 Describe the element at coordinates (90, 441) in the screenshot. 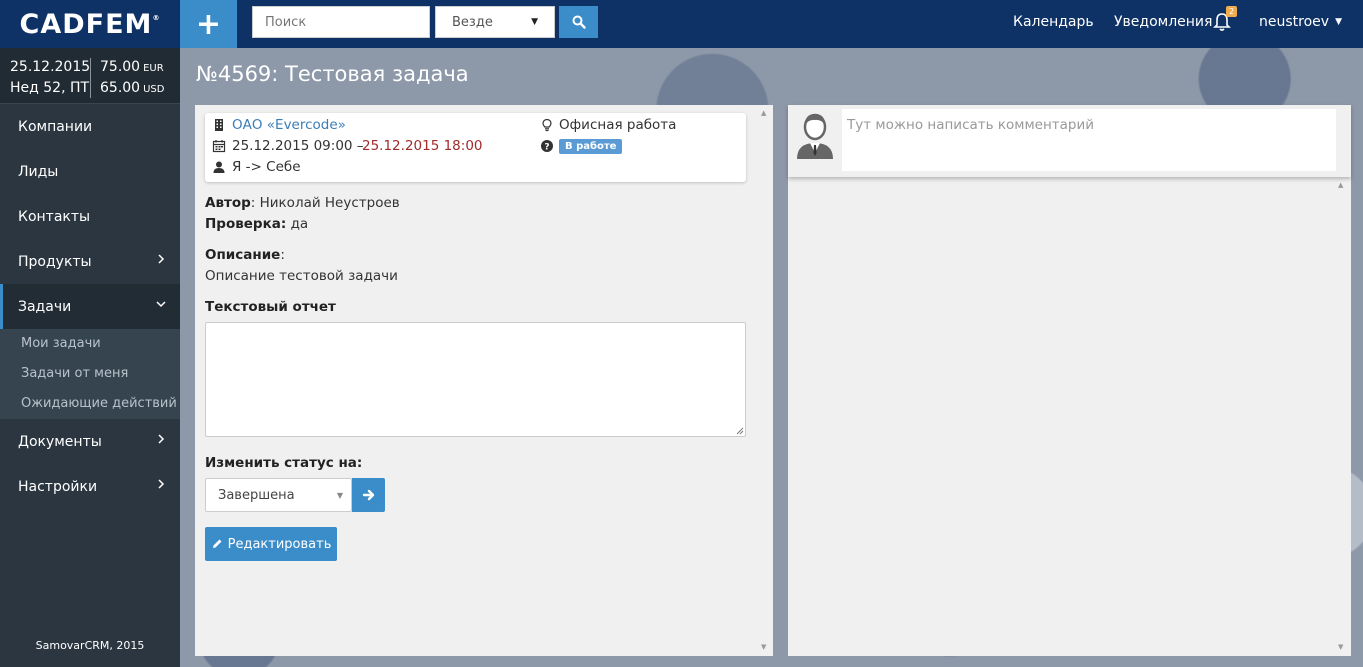

I see `sidebar-item-documents: Документы` at that location.